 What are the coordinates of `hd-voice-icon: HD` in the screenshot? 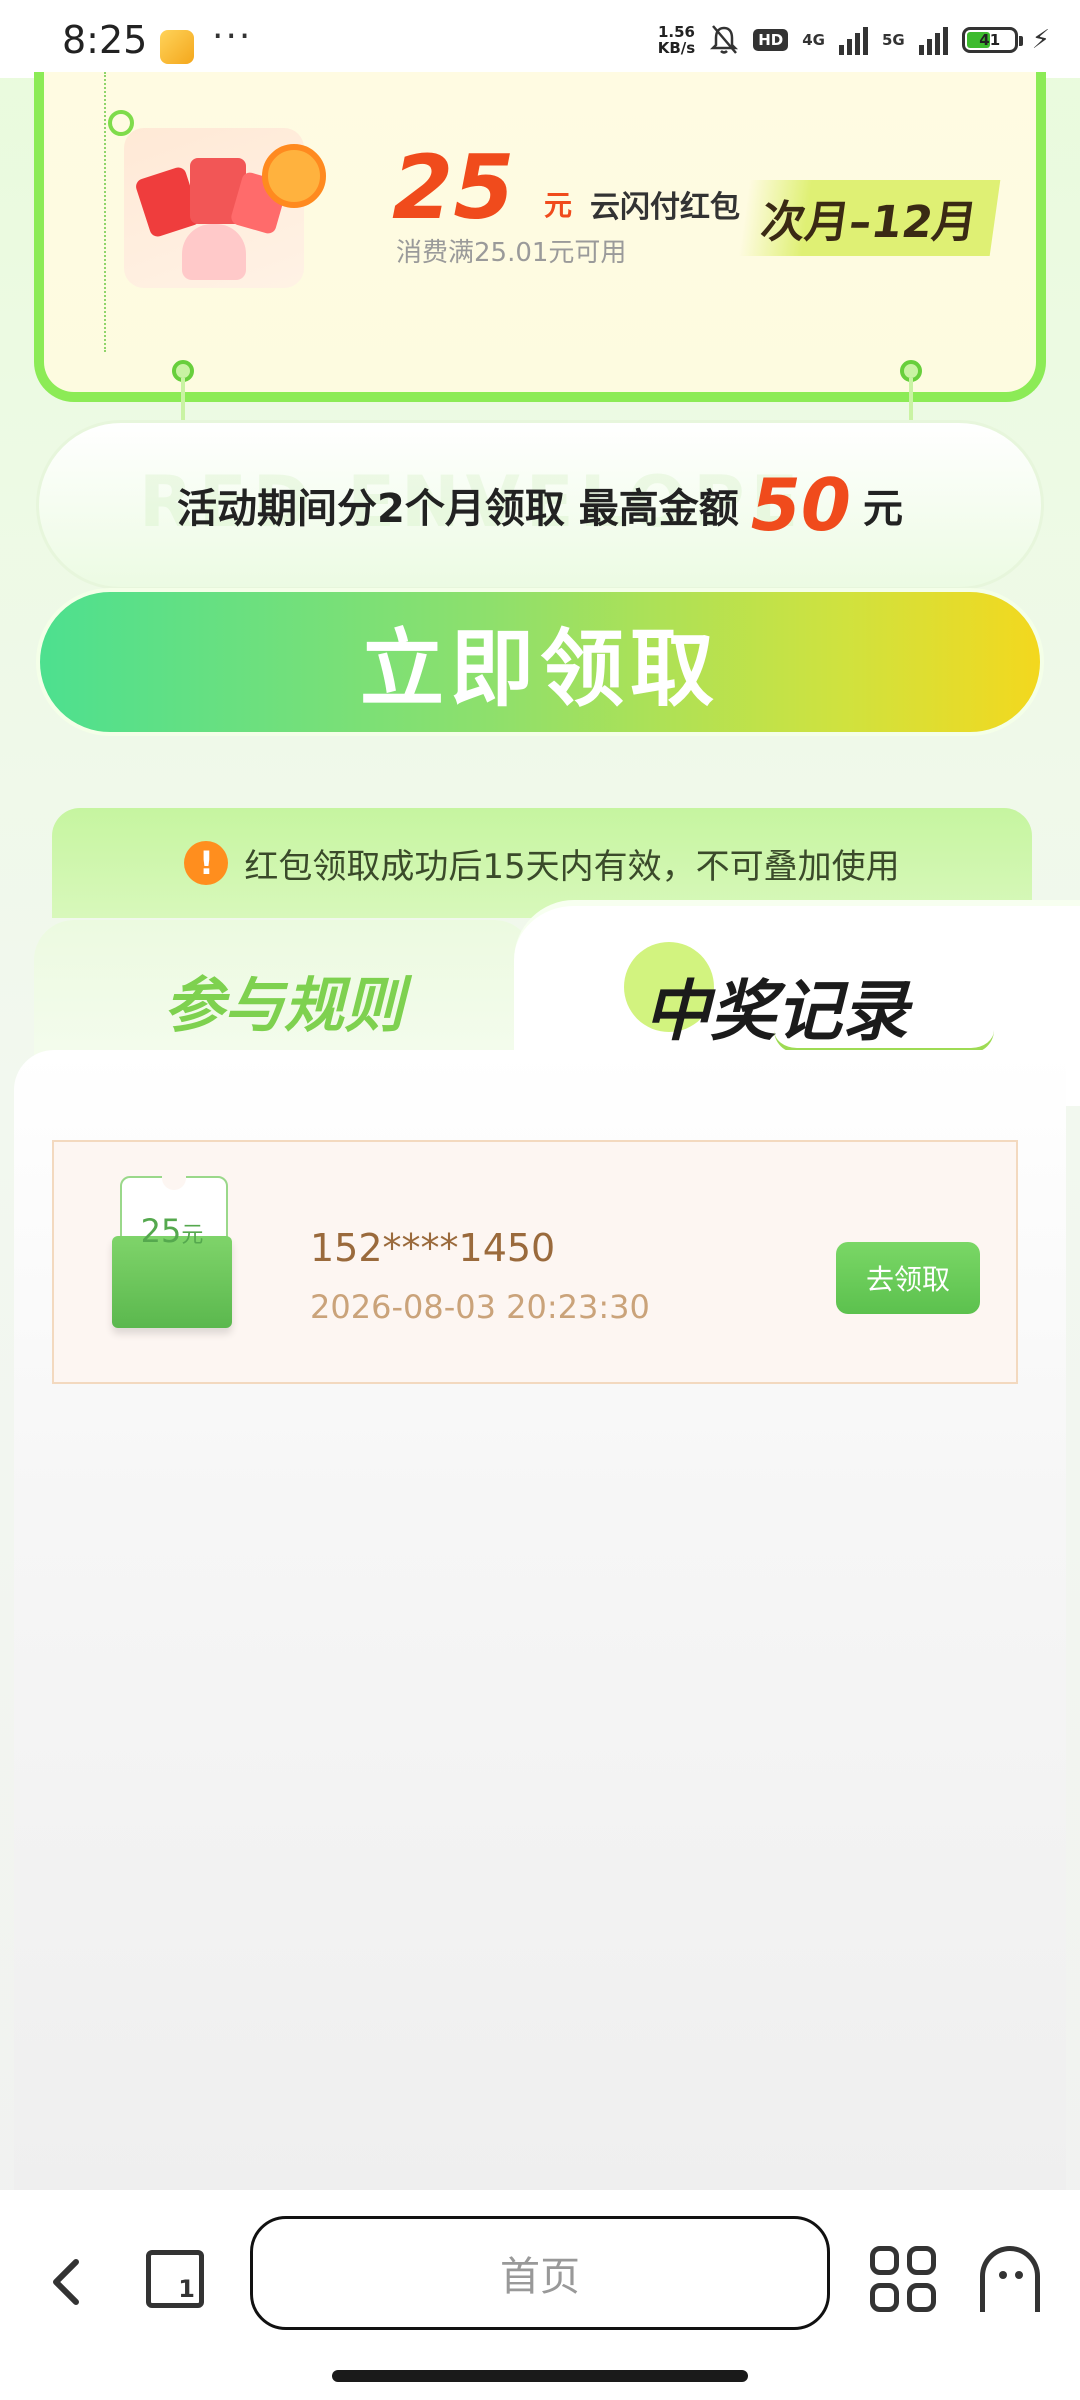 It's located at (771, 40).